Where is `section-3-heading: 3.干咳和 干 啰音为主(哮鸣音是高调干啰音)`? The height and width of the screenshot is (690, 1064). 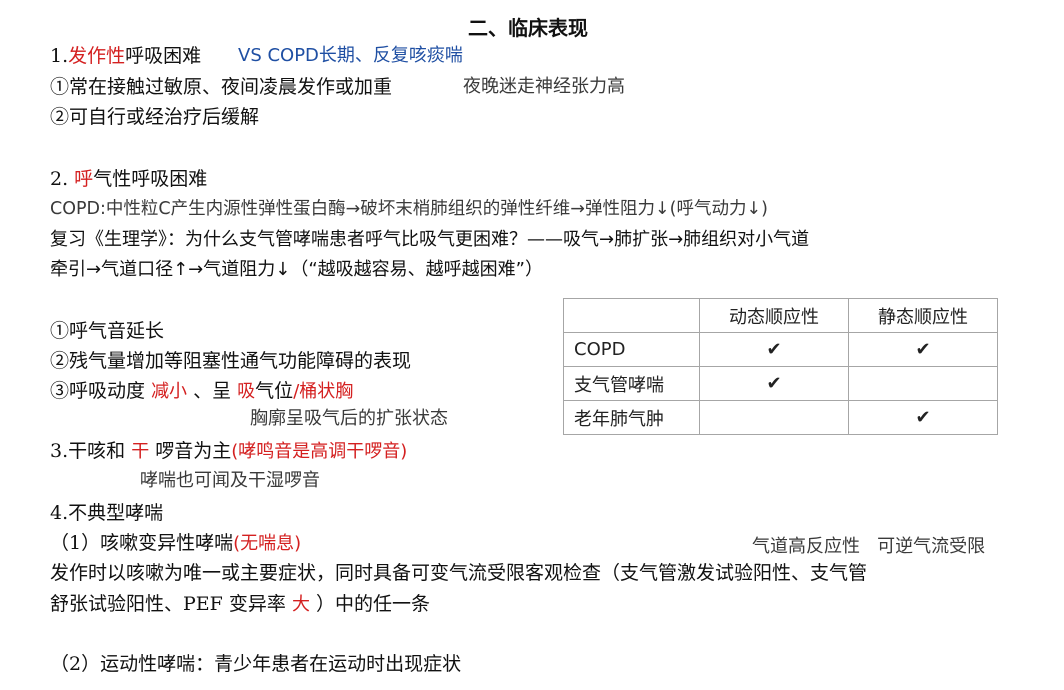 section-3-heading: 3.干咳和 干 啰音为主(哮鸣音是高调干啰音) is located at coordinates (228, 451).